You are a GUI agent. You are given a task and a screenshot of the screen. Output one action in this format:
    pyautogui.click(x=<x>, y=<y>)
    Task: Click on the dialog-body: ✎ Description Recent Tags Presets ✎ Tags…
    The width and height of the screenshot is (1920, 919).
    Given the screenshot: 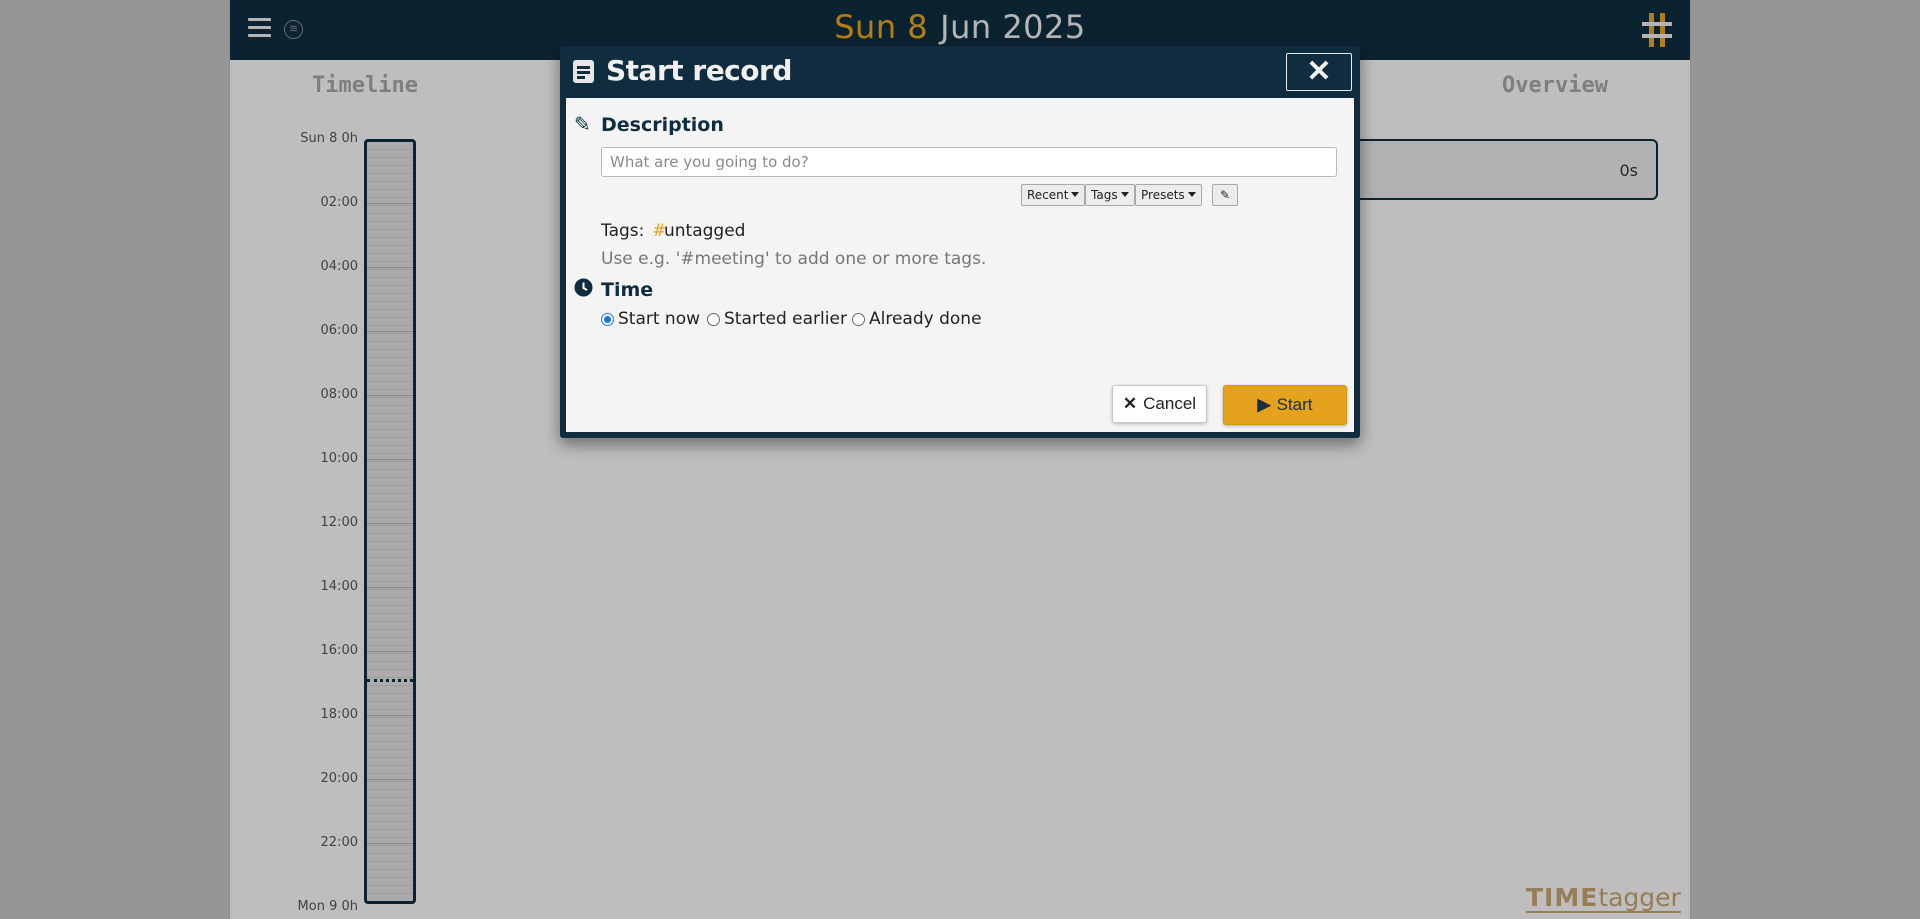 What is the action you would take?
    pyautogui.click(x=960, y=265)
    